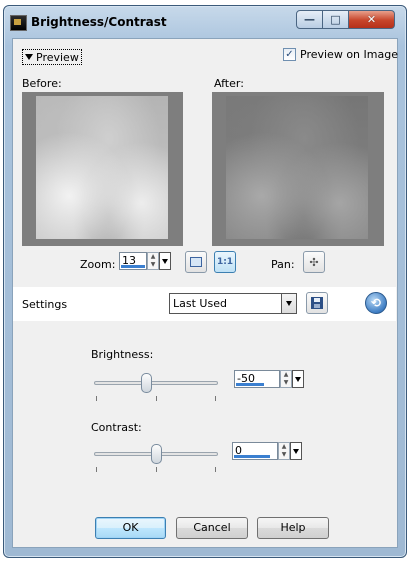 This screenshot has height=562, width=418. I want to click on minimize-button: —, so click(309, 19).